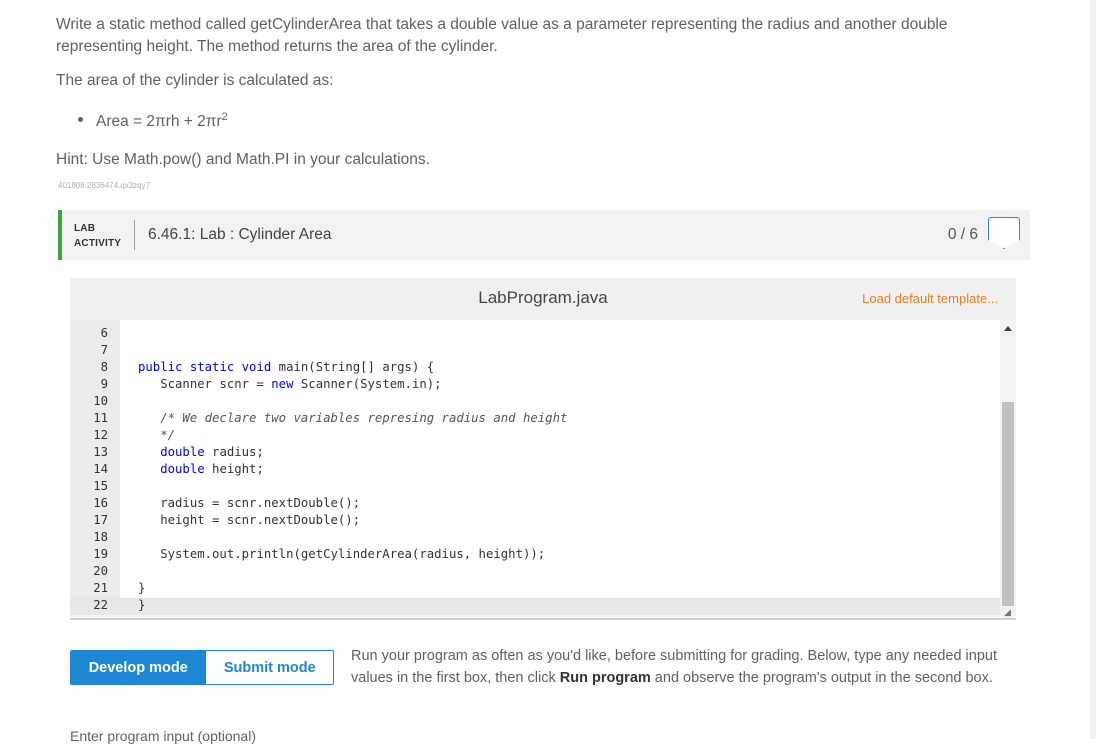  I want to click on editor-scroll-thumb, so click(1008, 504).